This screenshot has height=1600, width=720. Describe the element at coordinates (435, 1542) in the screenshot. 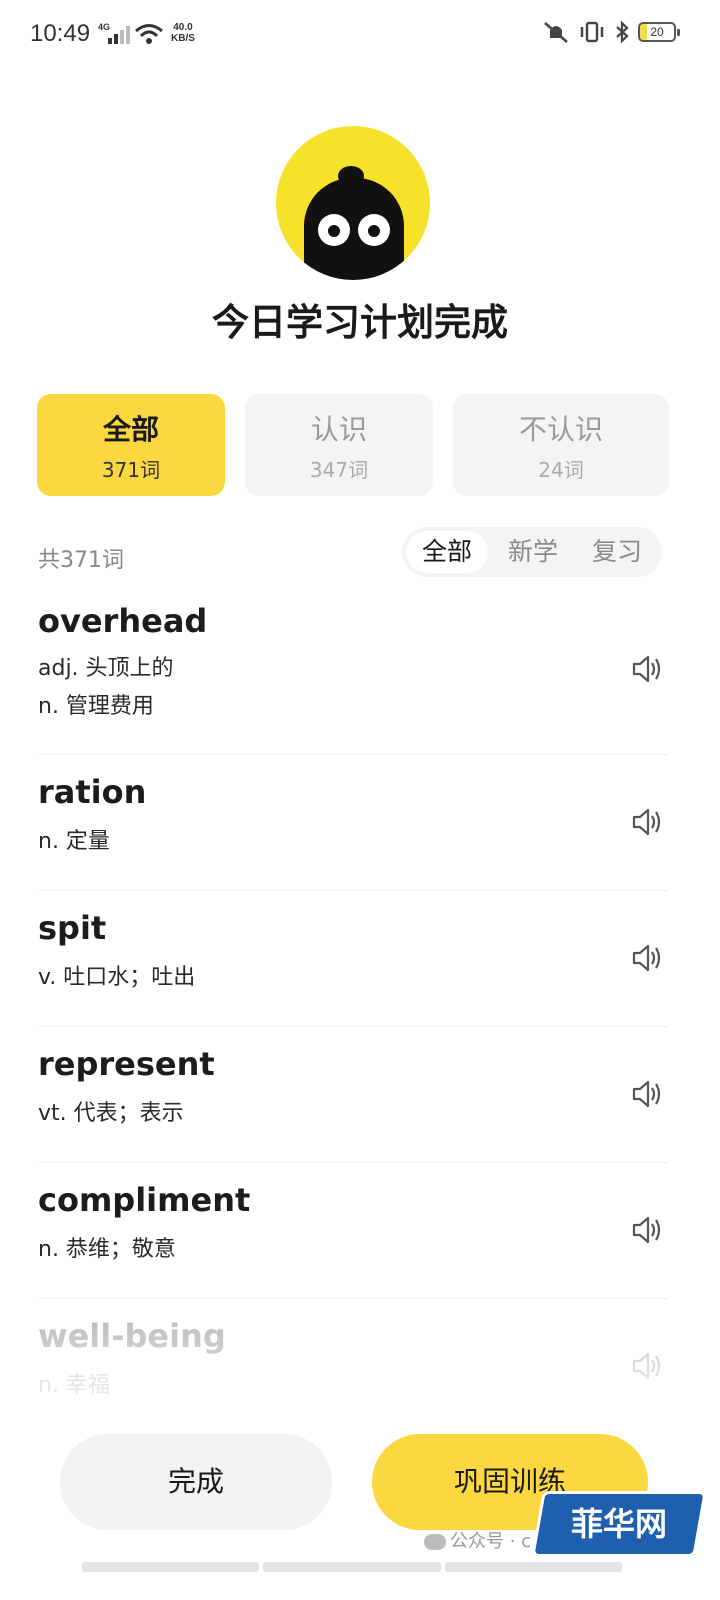

I see `wechat-icon` at that location.